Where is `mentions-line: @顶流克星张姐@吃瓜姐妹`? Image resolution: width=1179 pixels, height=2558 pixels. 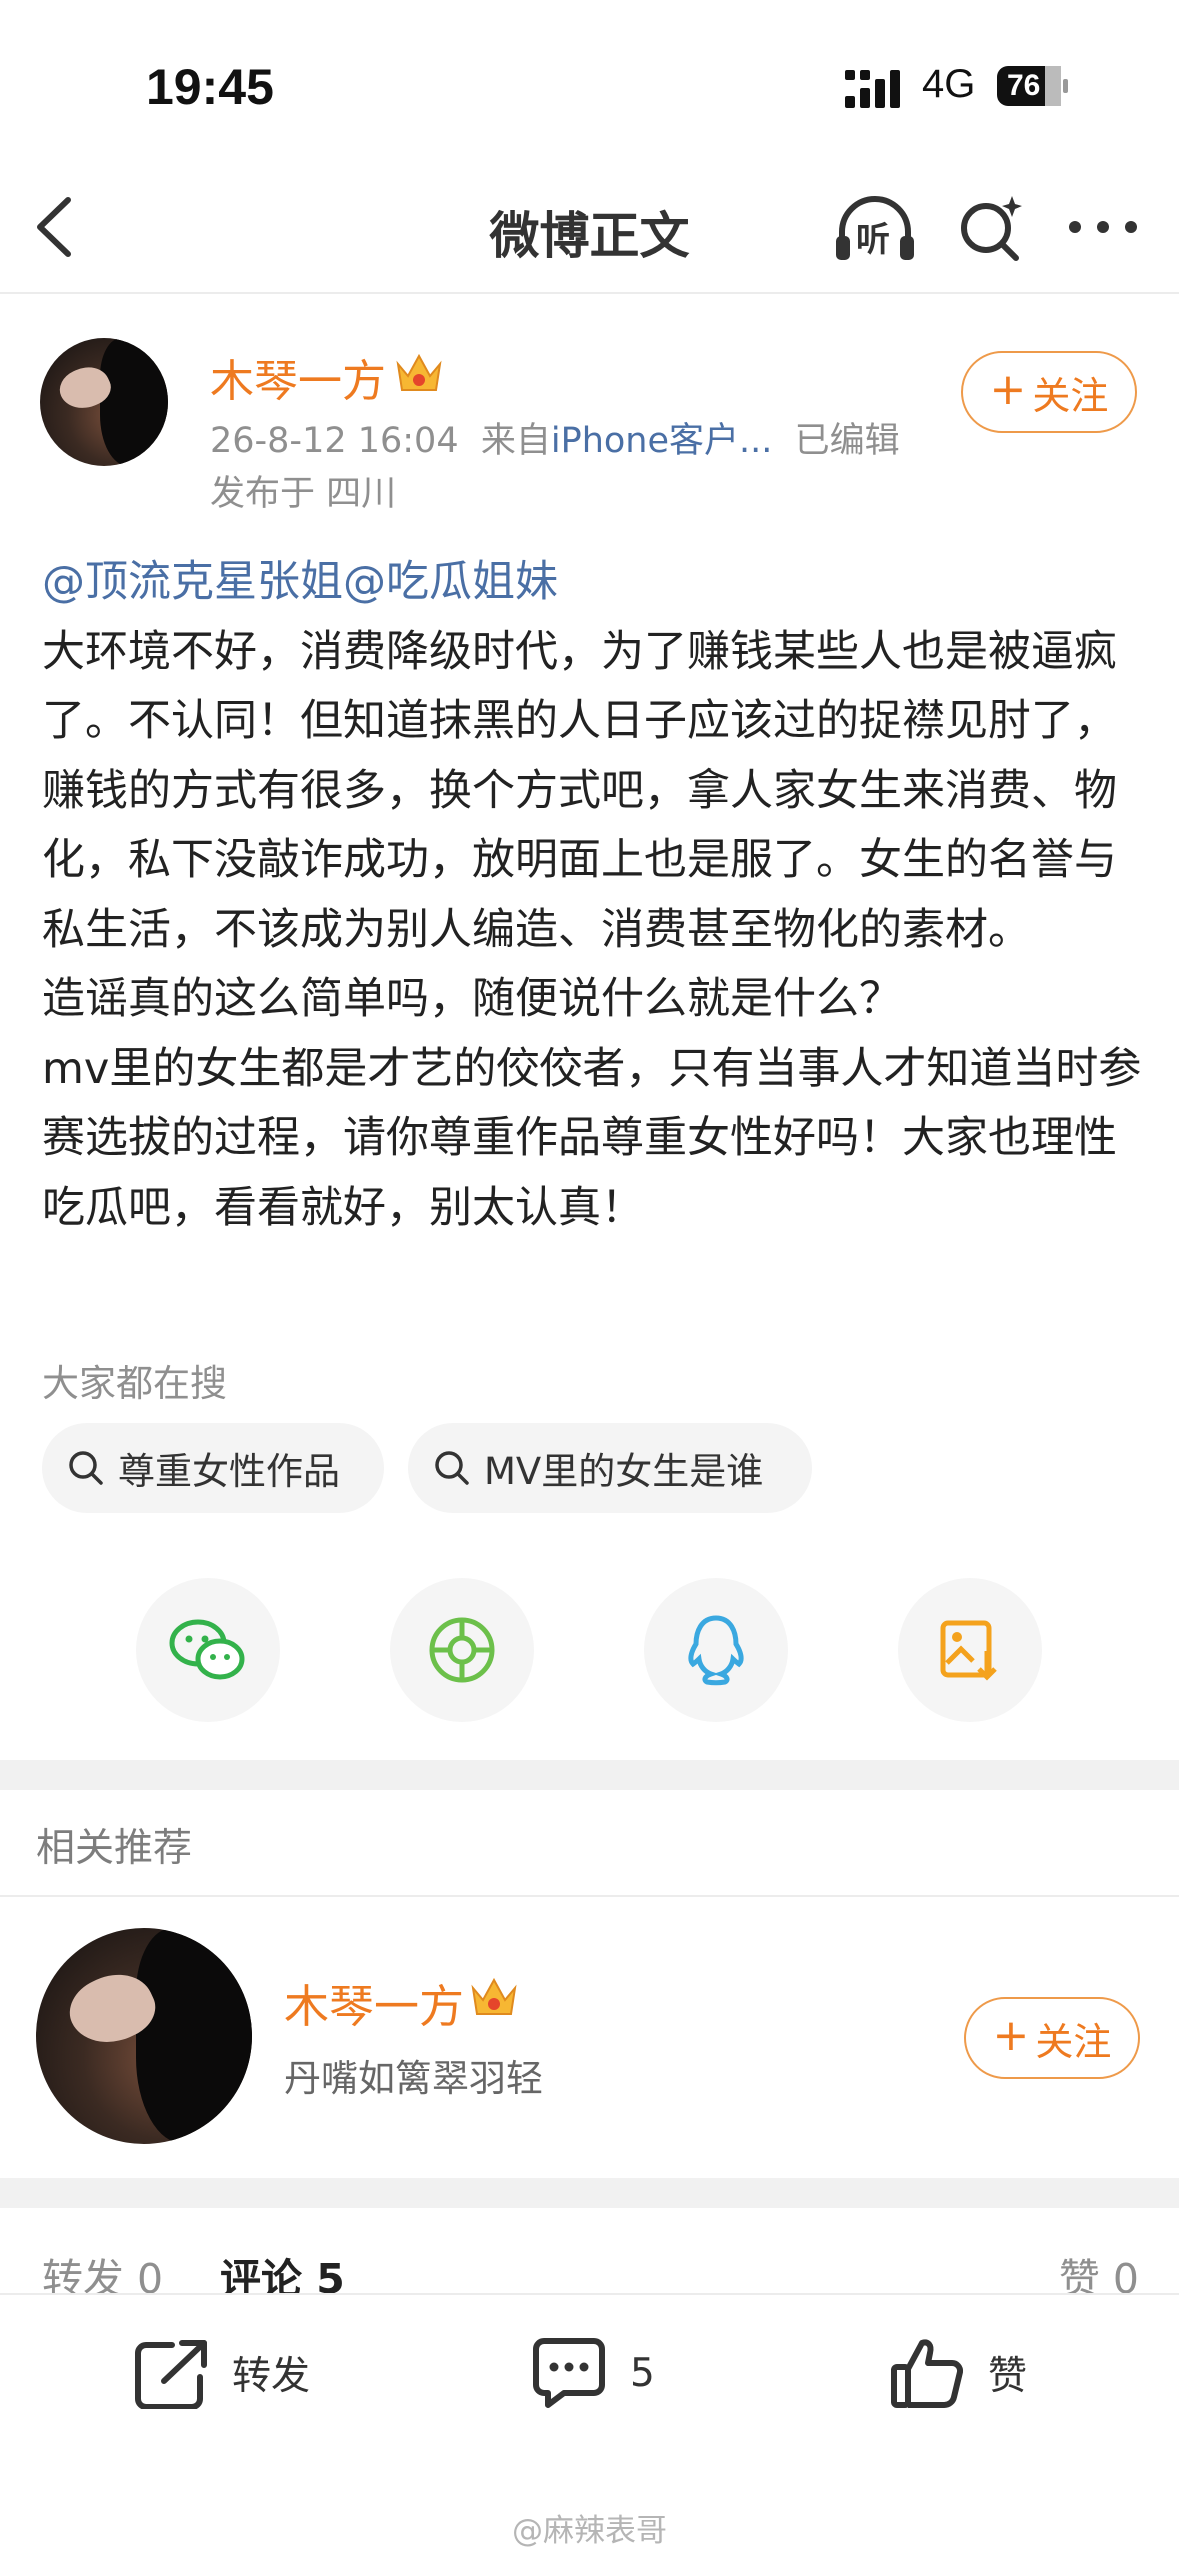
mentions-line: @顶流克星张姐@吃瓜姐妹 is located at coordinates (597, 583).